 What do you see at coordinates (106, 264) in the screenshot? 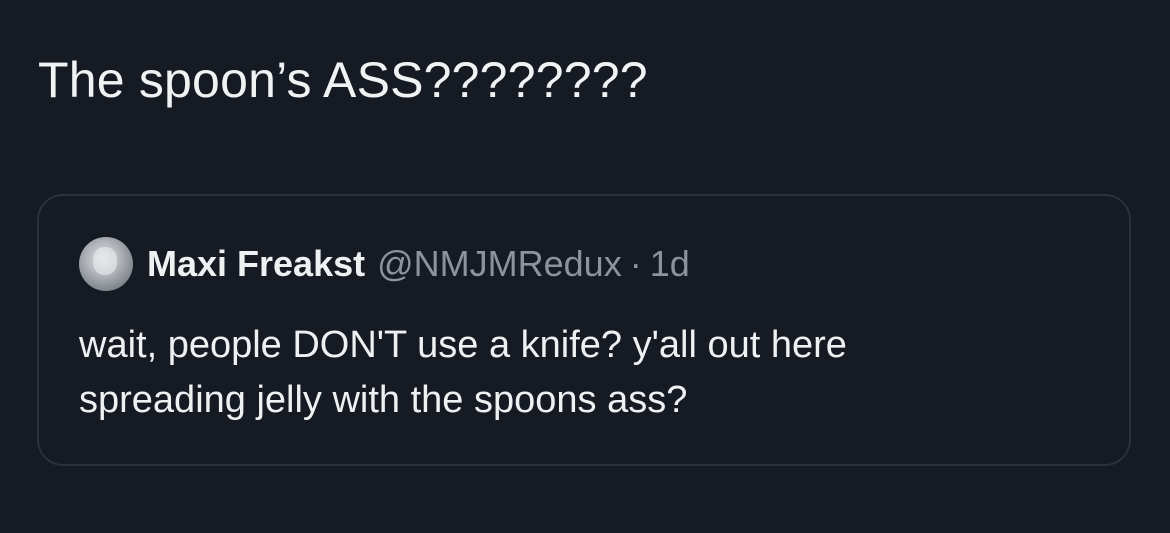
I see `user-avatar-icon` at bounding box center [106, 264].